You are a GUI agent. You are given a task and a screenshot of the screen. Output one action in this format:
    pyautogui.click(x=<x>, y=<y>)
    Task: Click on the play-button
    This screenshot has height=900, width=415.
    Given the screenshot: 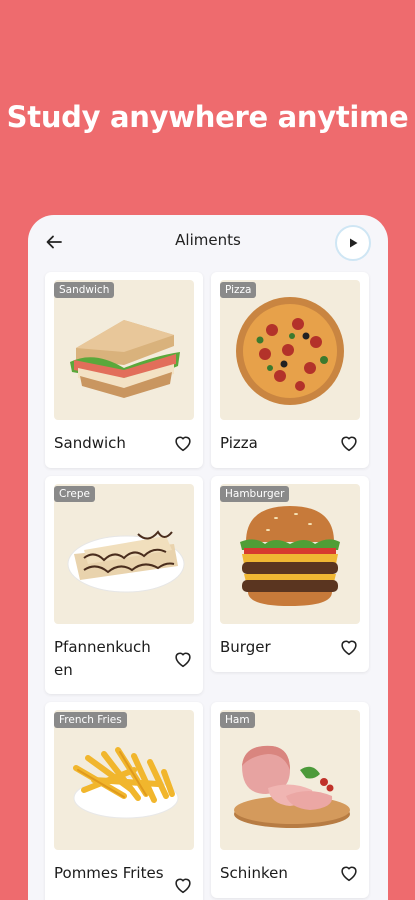 What is the action you would take?
    pyautogui.click(x=353, y=243)
    